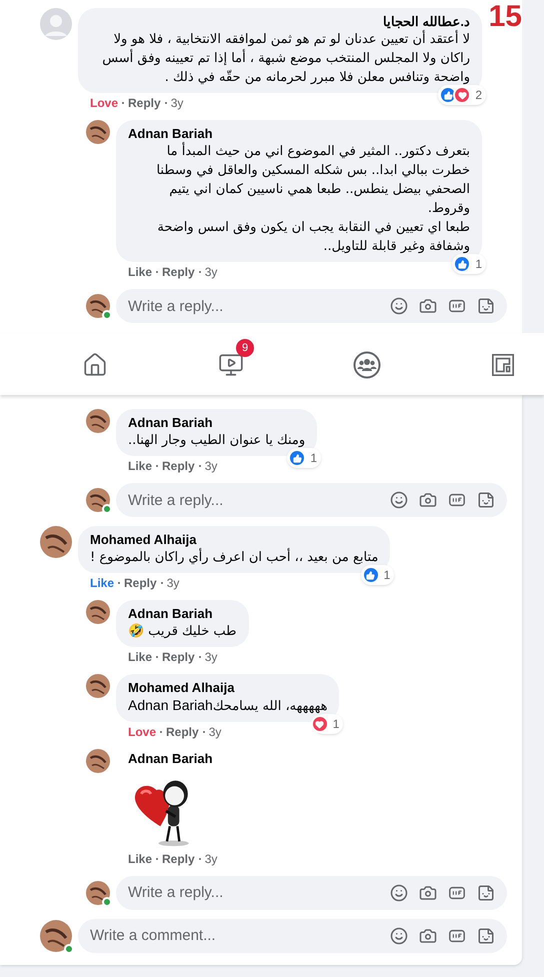 Image resolution: width=544 pixels, height=977 pixels. What do you see at coordinates (182, 631) in the screenshot?
I see `comment-text: طب خليك قريب 🤣` at bounding box center [182, 631].